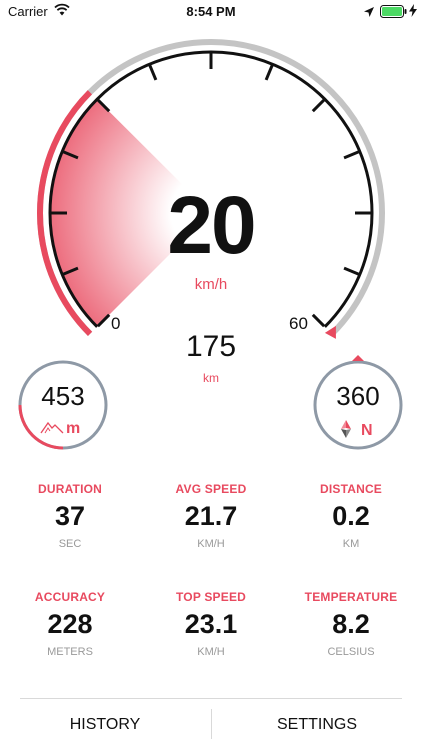 This screenshot has width=422, height=750. I want to click on compass-needle-icon, so click(346, 431).